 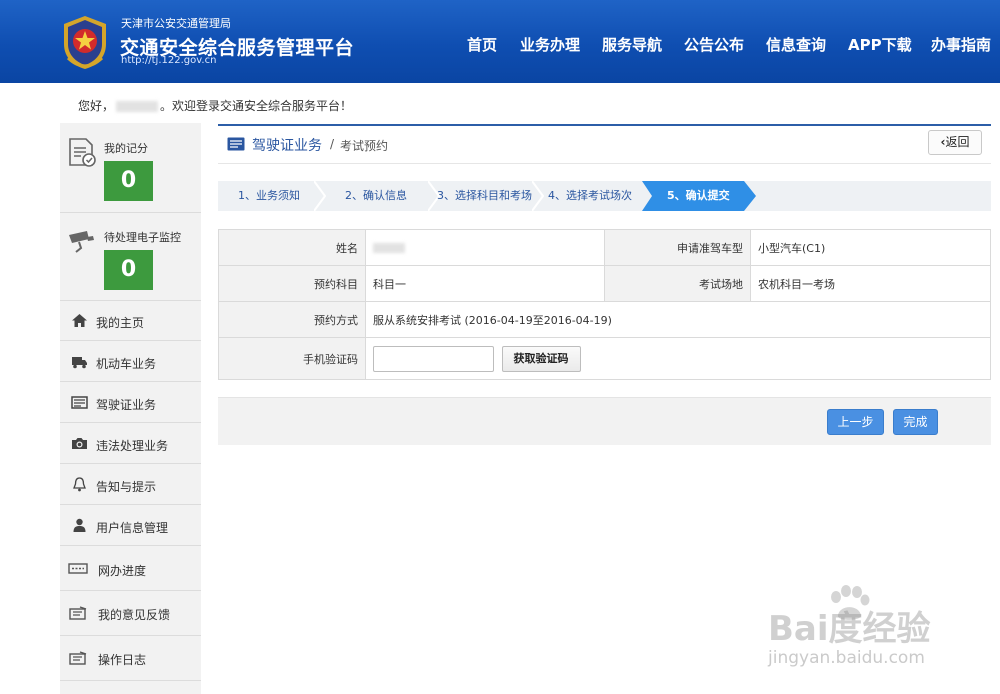 I want to click on method-label: 预约方式, so click(x=292, y=319).